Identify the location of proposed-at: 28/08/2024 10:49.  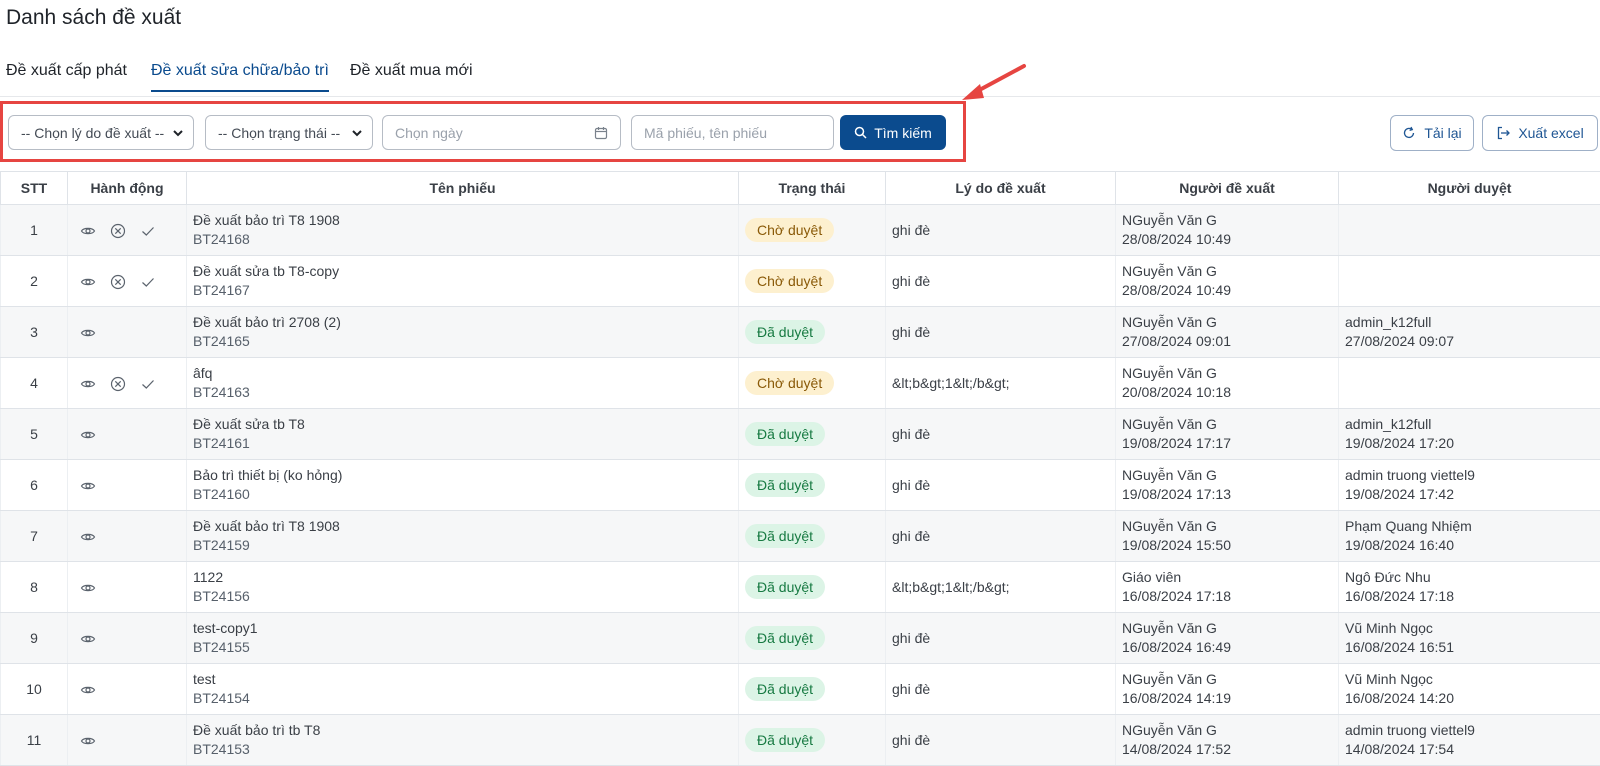
(1176, 239).